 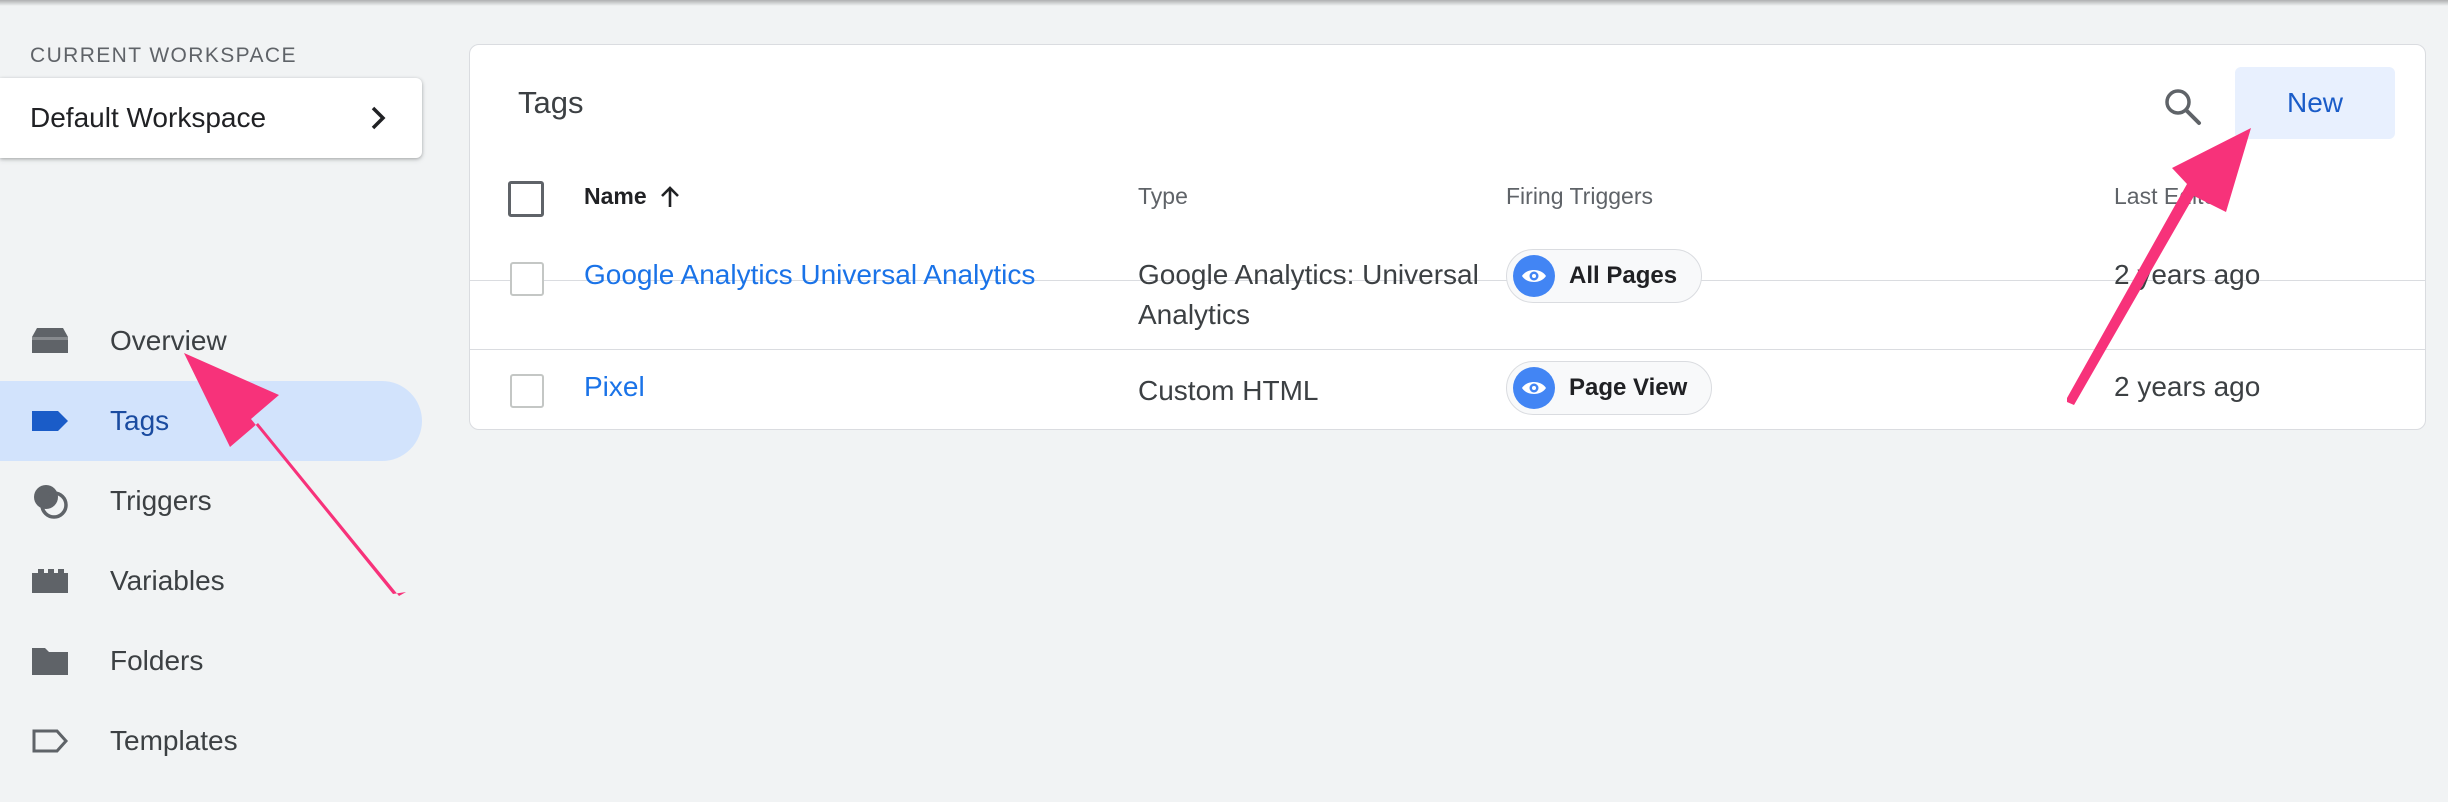 I want to click on sidebar-item-tags: Tags, so click(x=211, y=421).